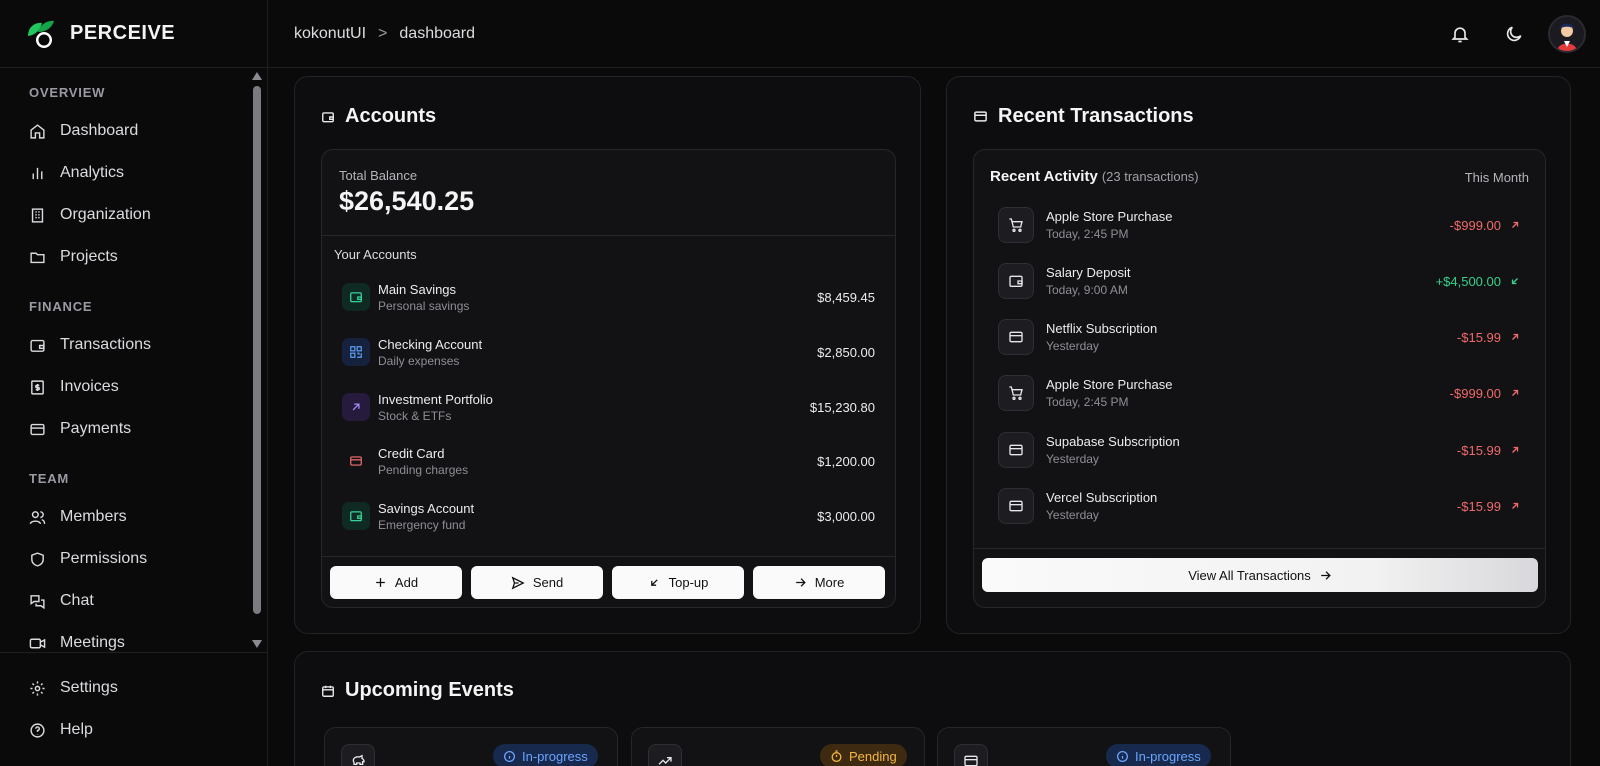  I want to click on event-card: Pending, so click(778, 746).